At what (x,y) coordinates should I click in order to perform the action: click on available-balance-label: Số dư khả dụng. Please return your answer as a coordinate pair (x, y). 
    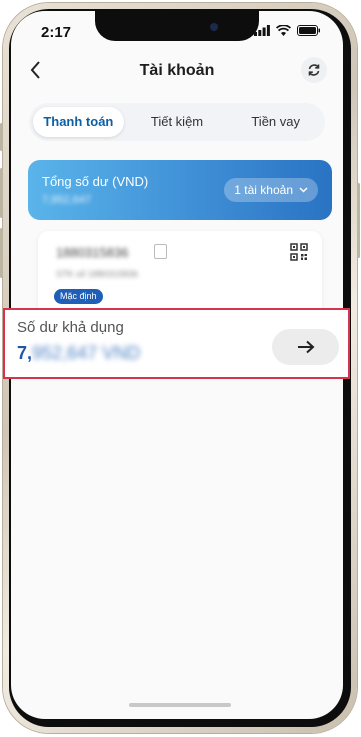
    Looking at the image, I should click on (70, 327).